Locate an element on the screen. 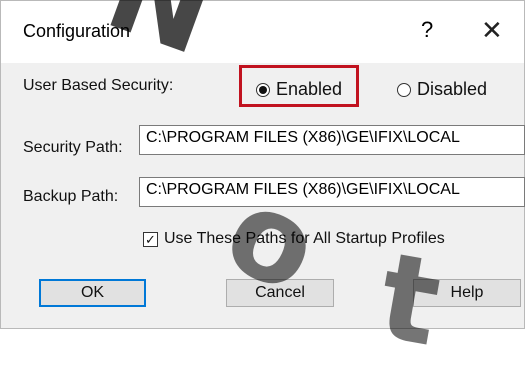 Image resolution: width=525 pixels, height=374 pixels. backup-path-label: Backup Path: is located at coordinates (71, 196).